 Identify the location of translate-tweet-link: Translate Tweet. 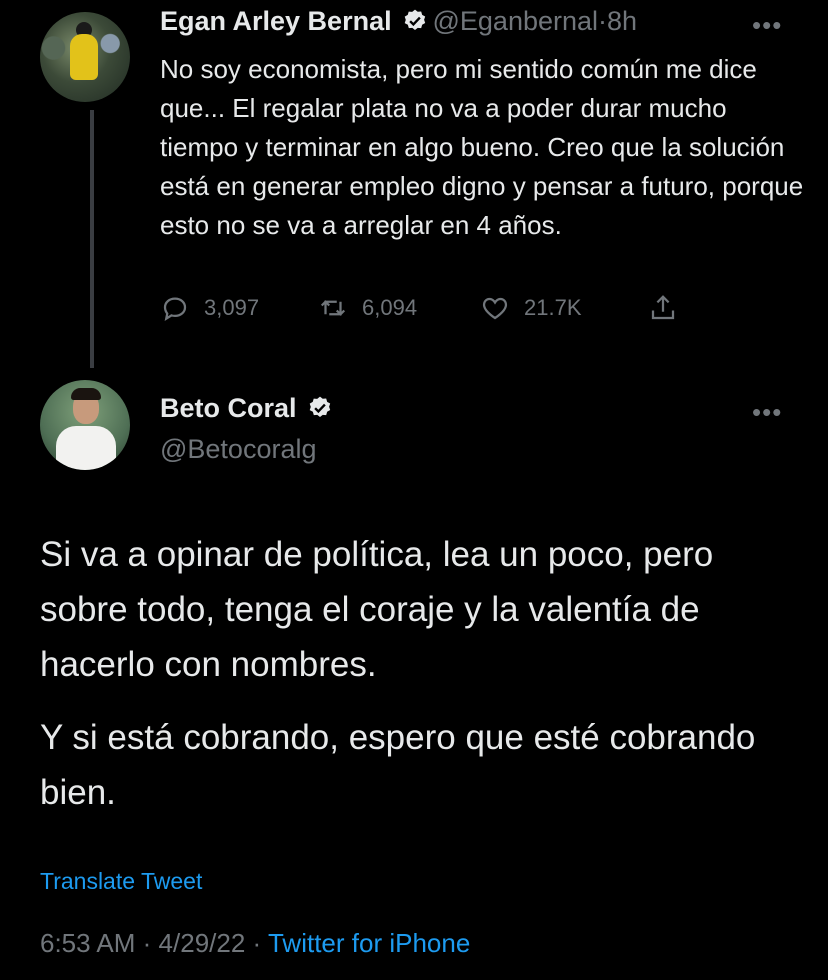
(121, 881).